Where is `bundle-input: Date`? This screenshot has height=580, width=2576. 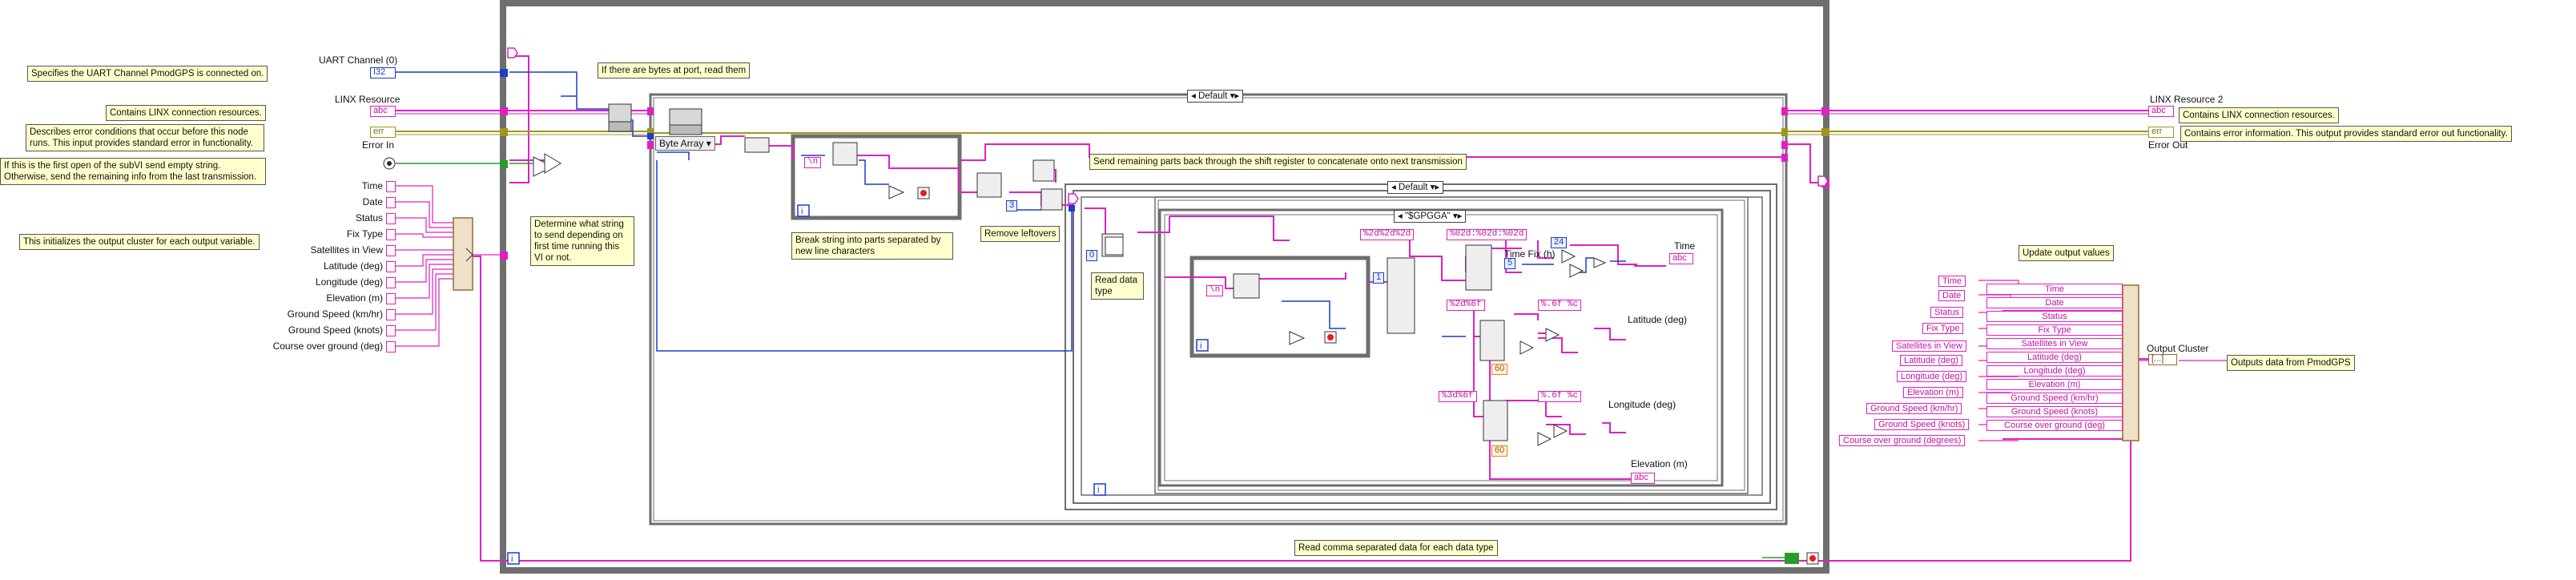
bundle-input: Date is located at coordinates (1952, 295).